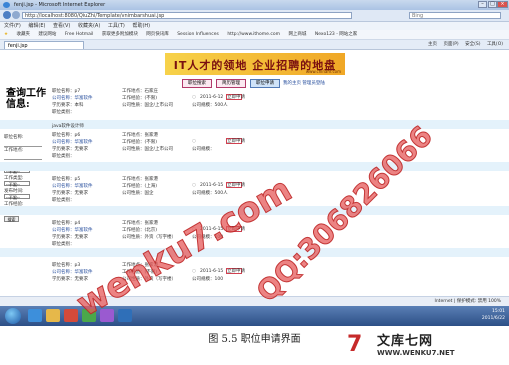 The width and height of the screenshot is (509, 365). Describe the element at coordinates (336, 34) in the screenshot. I see `fav-item: Nexo123 - 网站之家` at that location.